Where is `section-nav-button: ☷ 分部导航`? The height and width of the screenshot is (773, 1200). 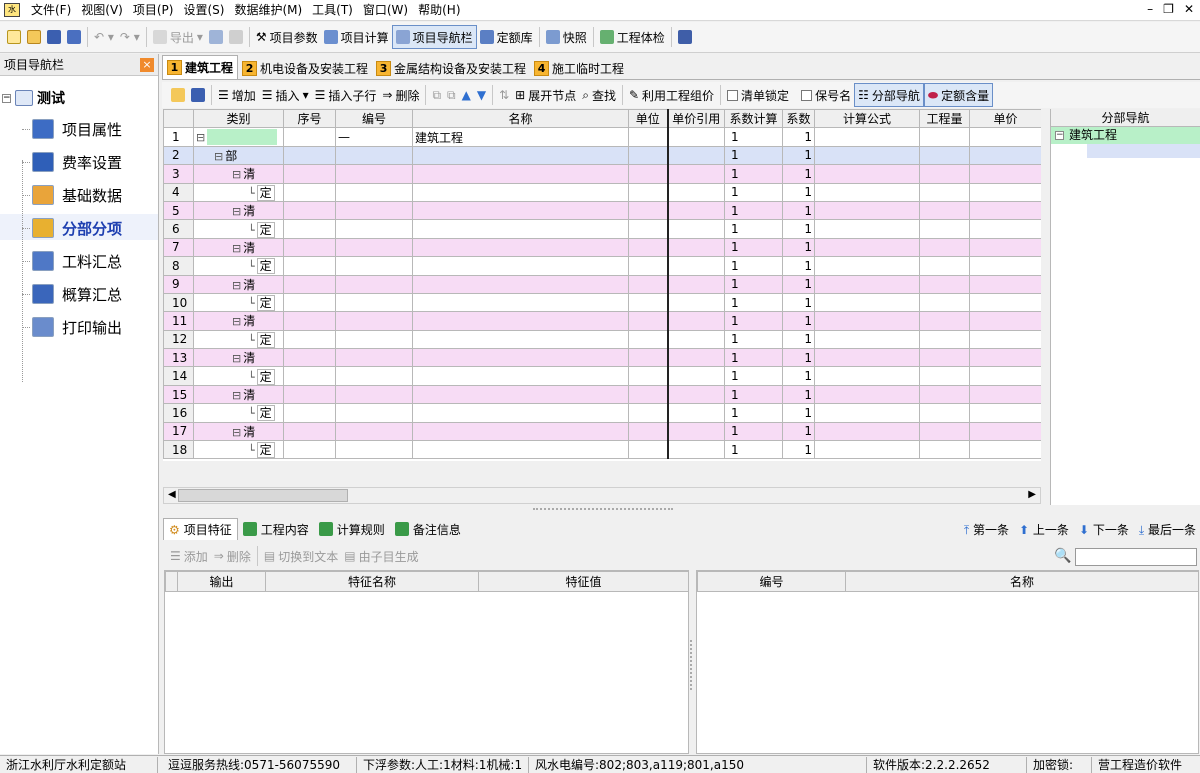
section-nav-button: ☷ 分部导航 is located at coordinates (889, 95).